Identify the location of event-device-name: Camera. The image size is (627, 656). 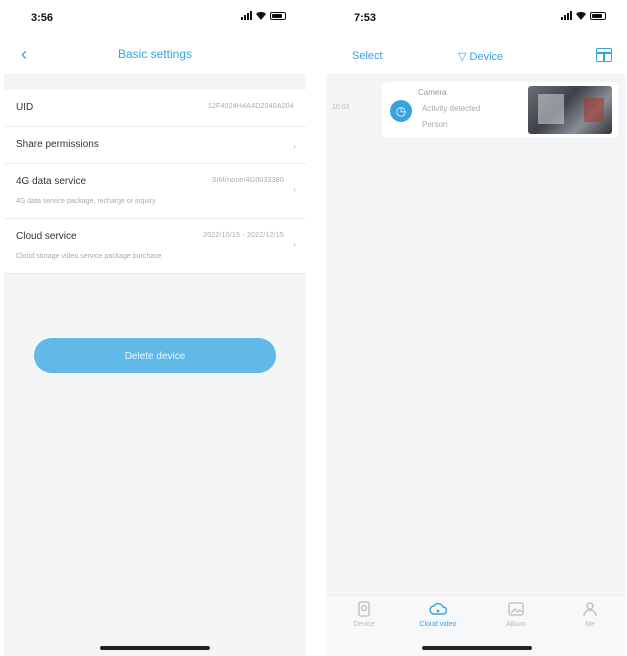
(432, 92).